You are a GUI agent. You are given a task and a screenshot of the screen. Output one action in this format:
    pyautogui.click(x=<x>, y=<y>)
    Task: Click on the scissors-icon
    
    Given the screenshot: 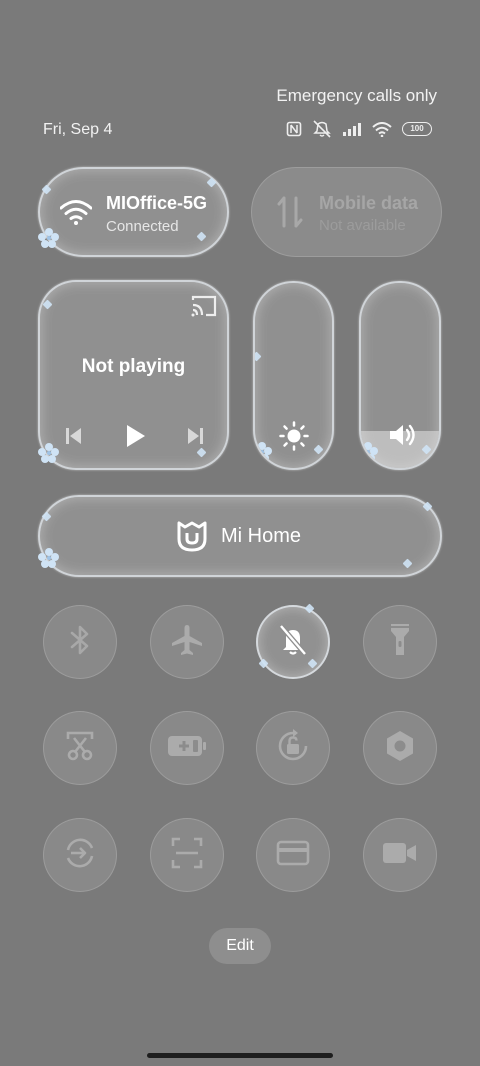 What is the action you would take?
    pyautogui.click(x=80, y=748)
    